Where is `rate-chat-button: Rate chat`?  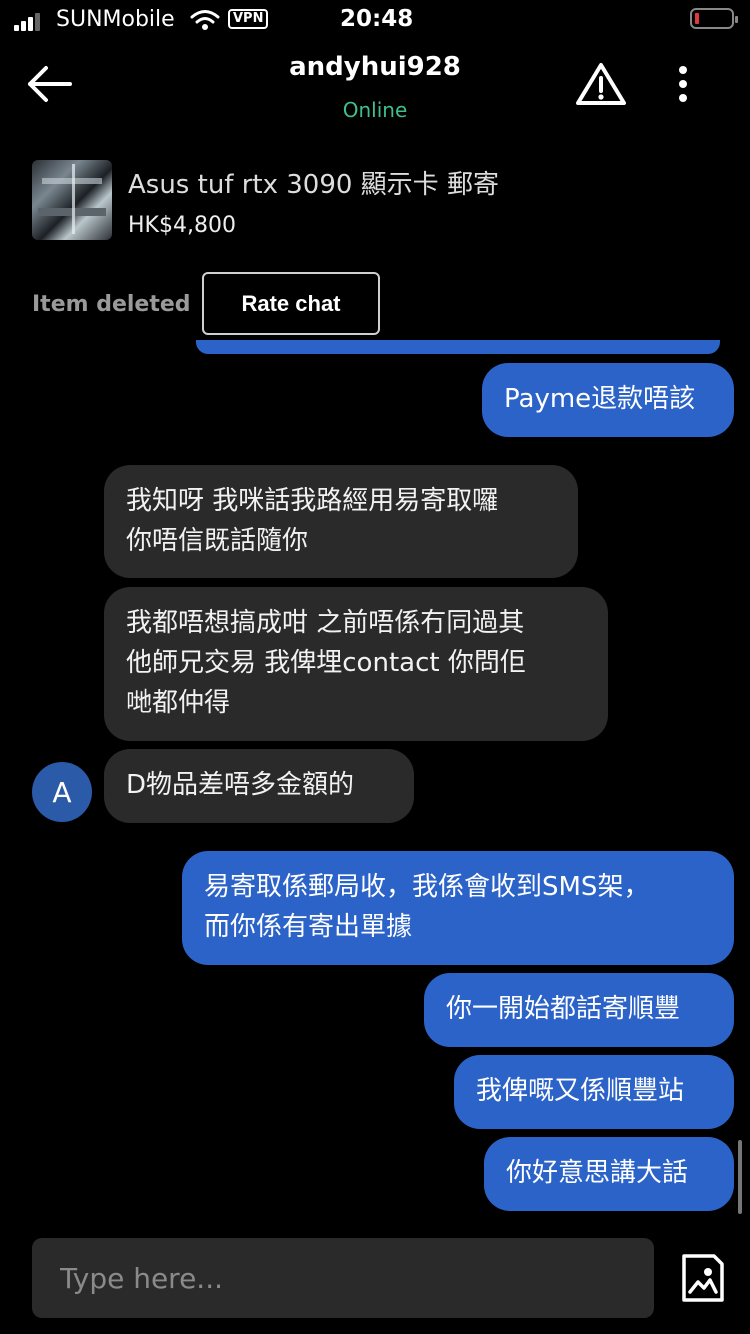 rate-chat-button: Rate chat is located at coordinates (291, 303).